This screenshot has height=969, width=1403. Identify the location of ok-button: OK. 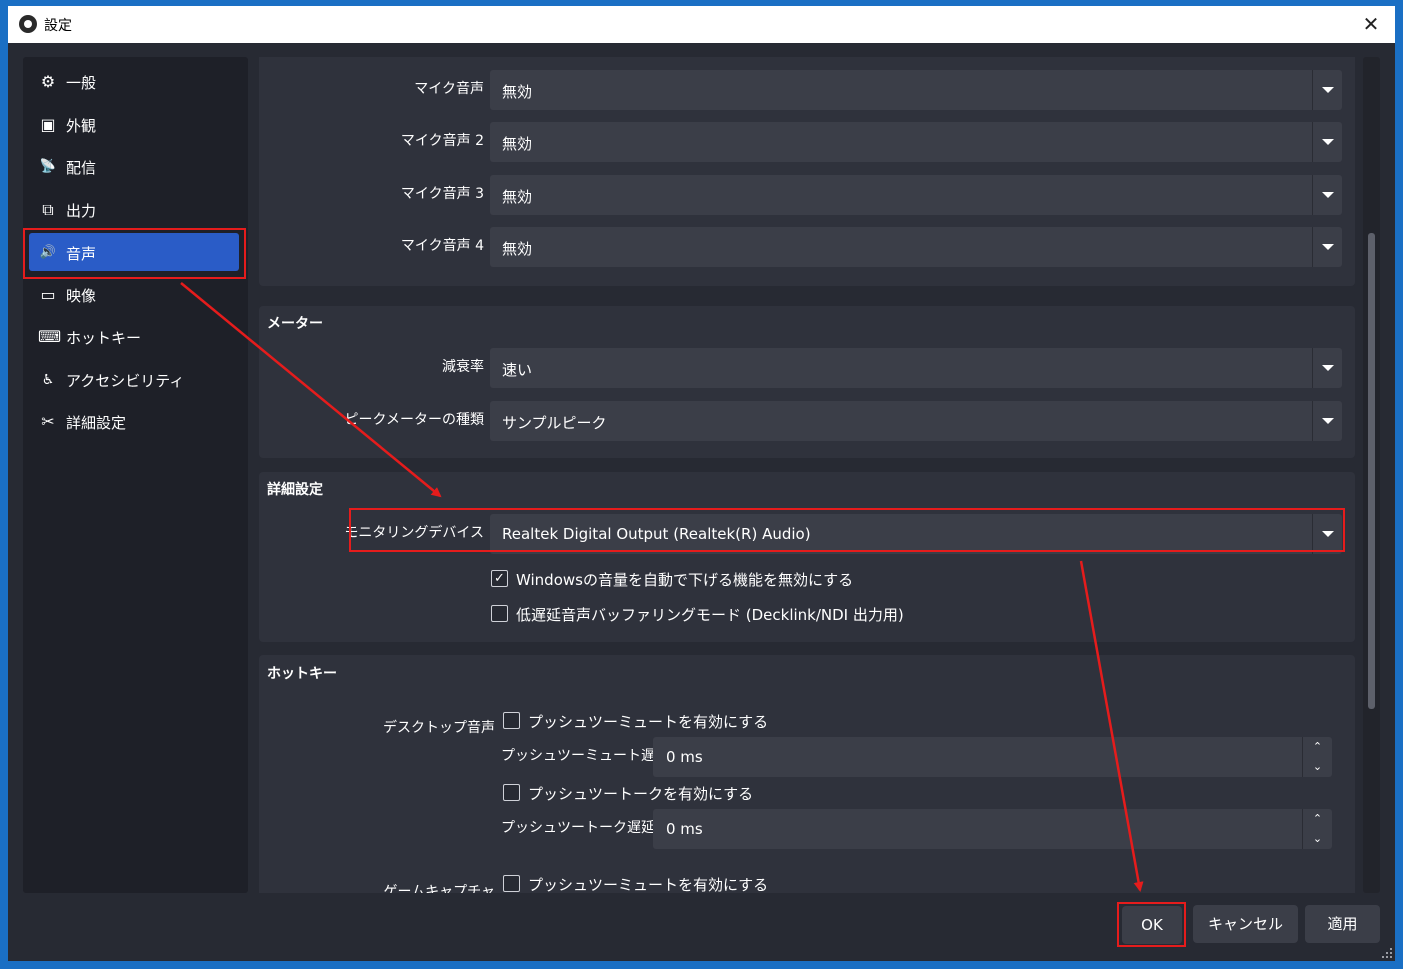
(1152, 925).